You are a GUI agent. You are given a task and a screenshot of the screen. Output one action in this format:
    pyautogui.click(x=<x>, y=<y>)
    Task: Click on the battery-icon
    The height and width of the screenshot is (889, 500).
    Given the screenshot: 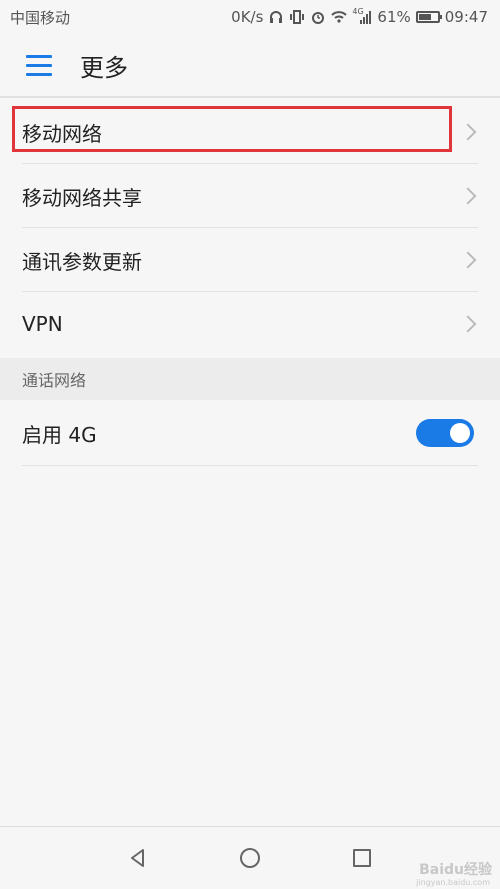 What is the action you would take?
    pyautogui.click(x=428, y=17)
    